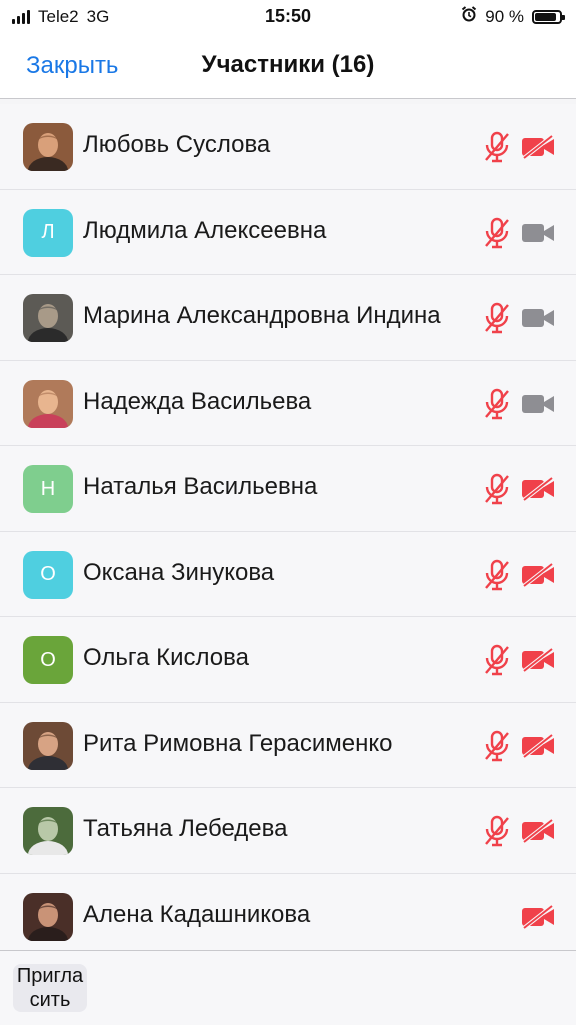 The height and width of the screenshot is (1025, 576). I want to click on participant-name: Марина Александровна Индина, so click(262, 315).